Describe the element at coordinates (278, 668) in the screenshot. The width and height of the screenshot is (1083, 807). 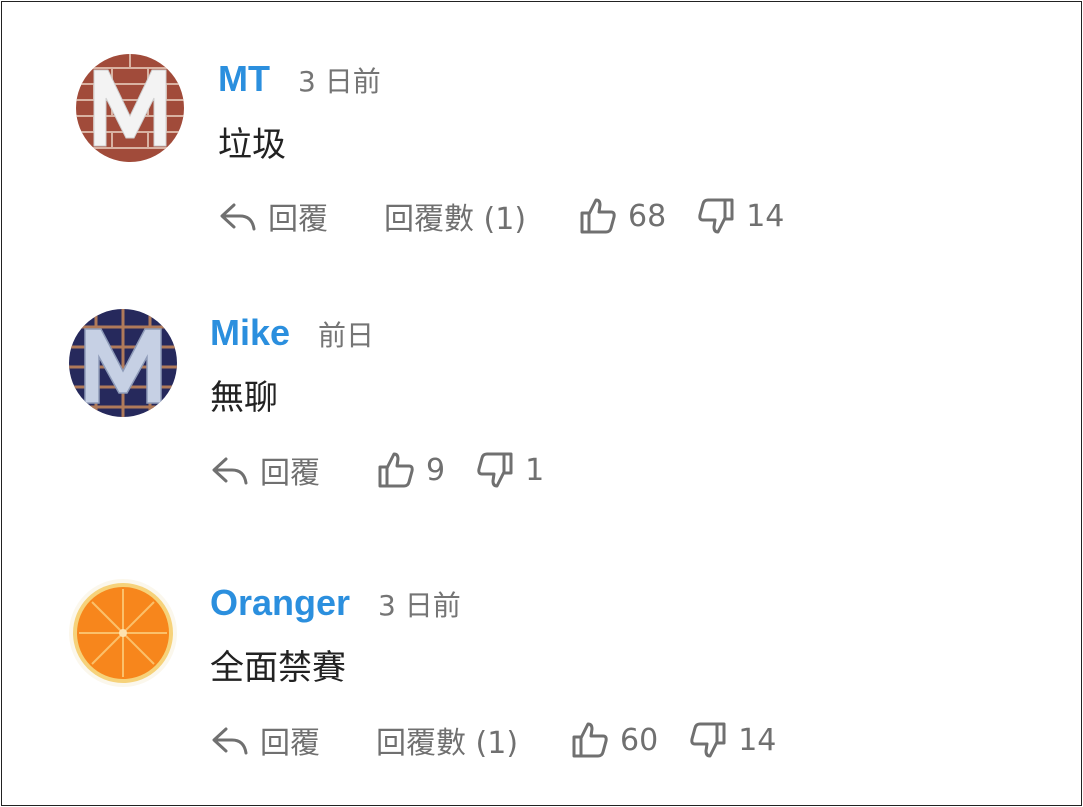
I see `comment-text: 全面禁賽` at that location.